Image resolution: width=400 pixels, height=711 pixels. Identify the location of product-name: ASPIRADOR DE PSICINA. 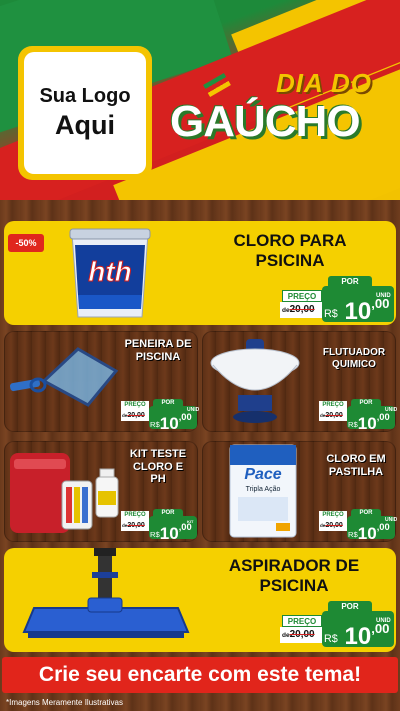
(294, 575).